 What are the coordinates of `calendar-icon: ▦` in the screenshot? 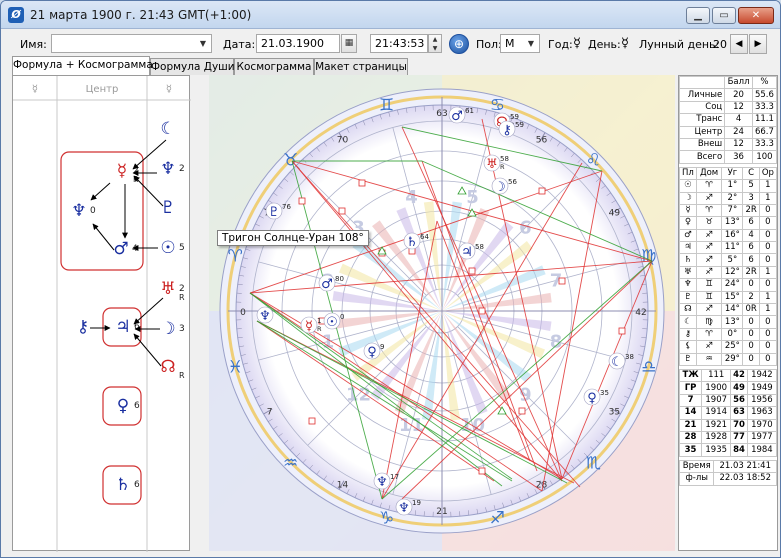 It's located at (349, 43).